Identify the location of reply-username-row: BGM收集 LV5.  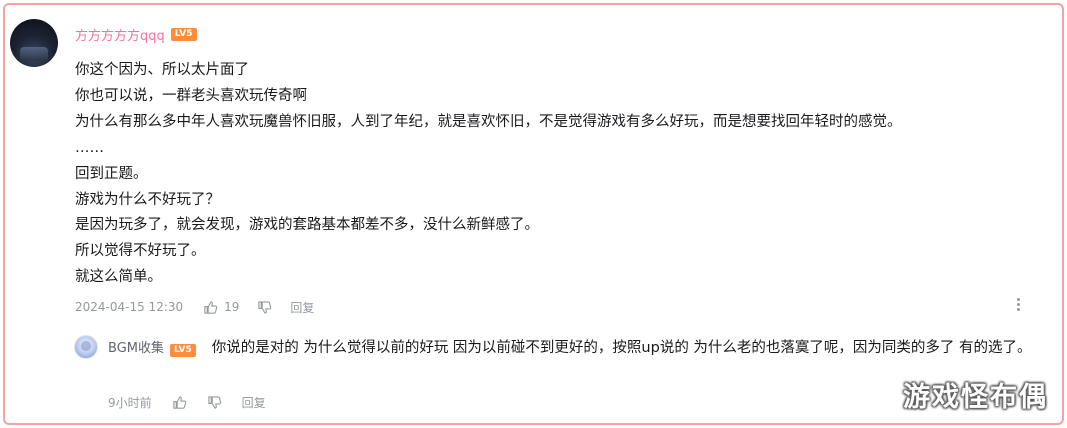
(152, 349).